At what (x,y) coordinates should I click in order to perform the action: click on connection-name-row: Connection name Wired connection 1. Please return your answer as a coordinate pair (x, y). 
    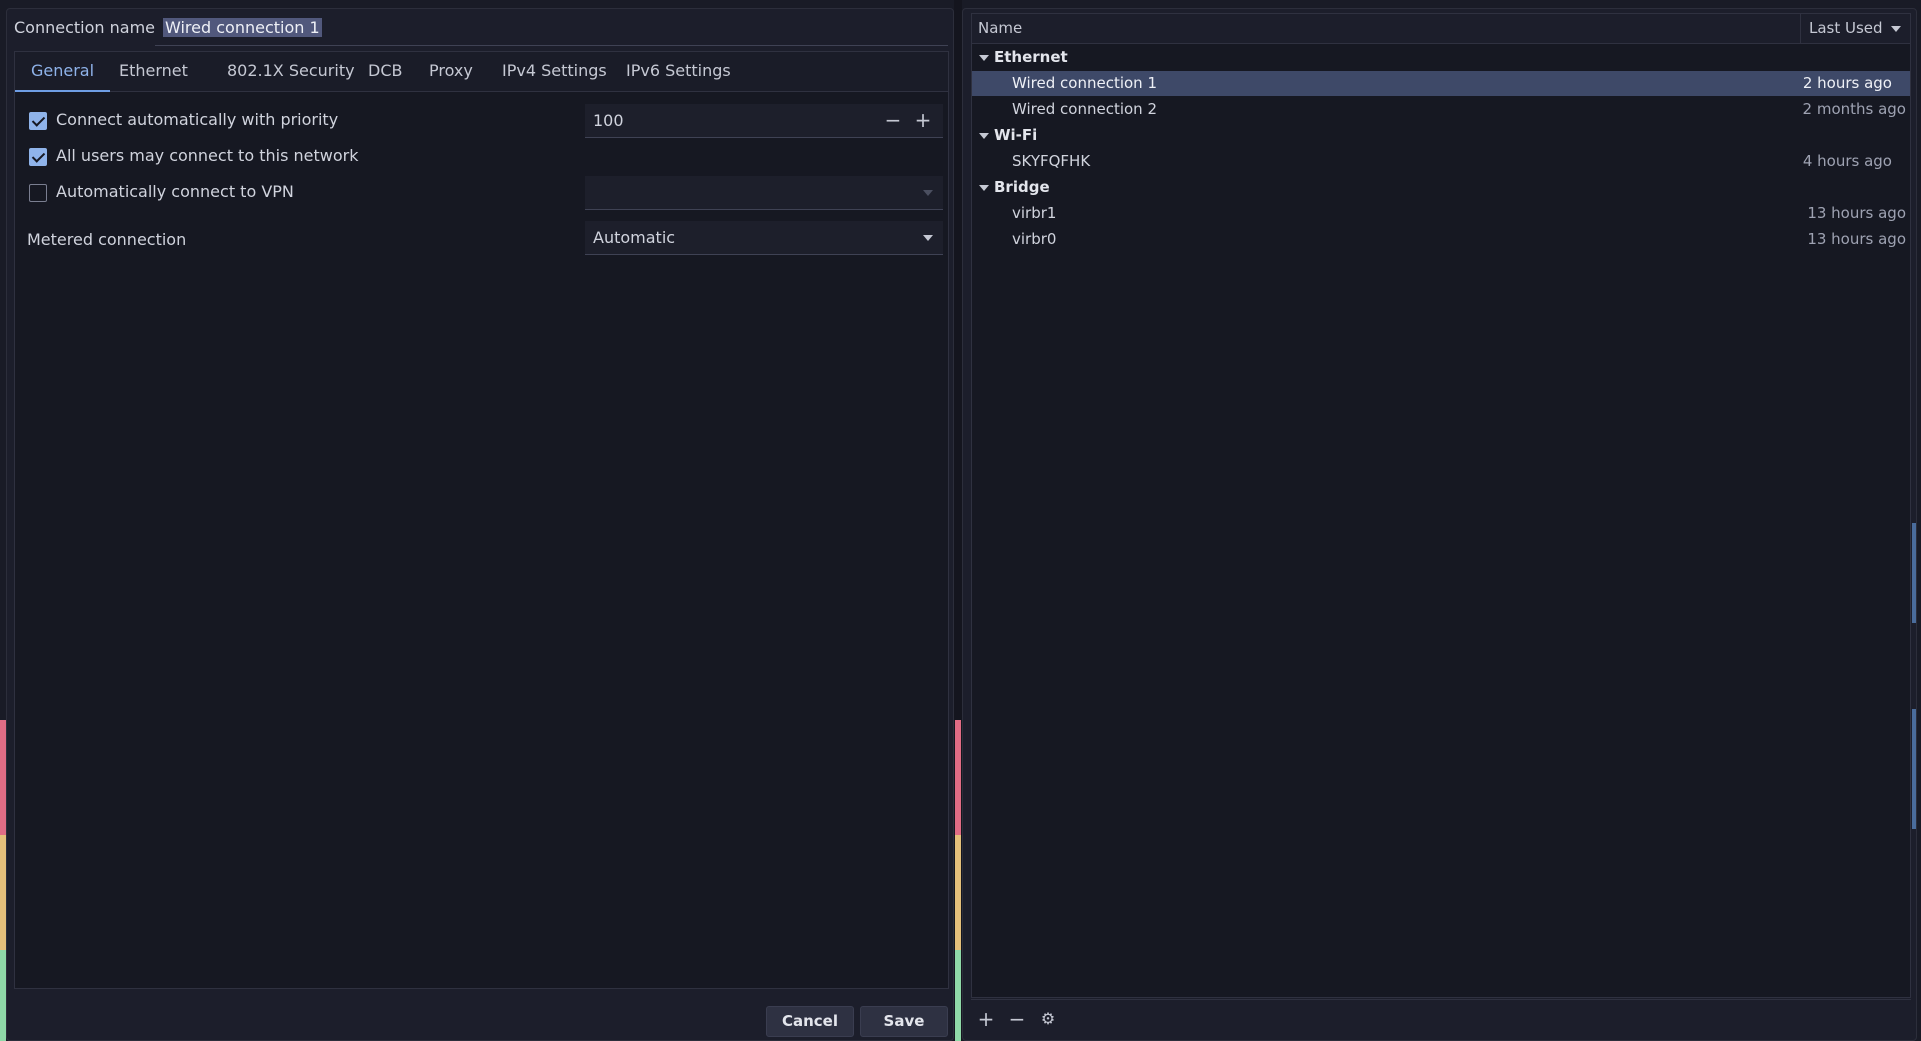
    Looking at the image, I should click on (480, 28).